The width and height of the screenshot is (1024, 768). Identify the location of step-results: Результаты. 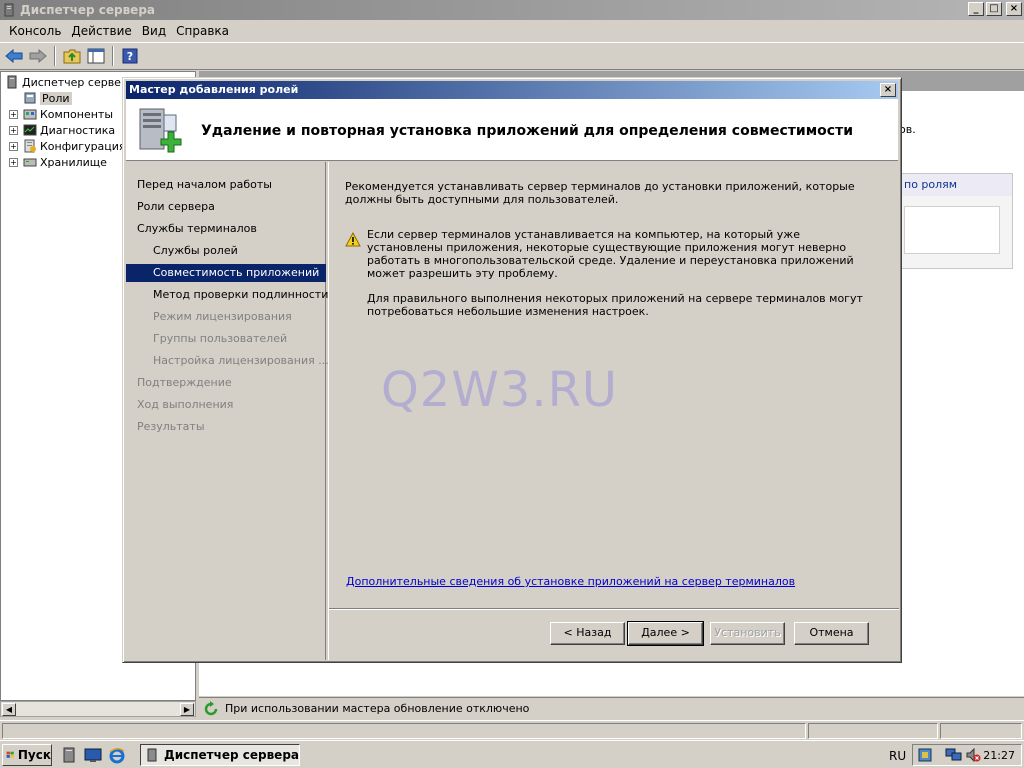
(171, 426).